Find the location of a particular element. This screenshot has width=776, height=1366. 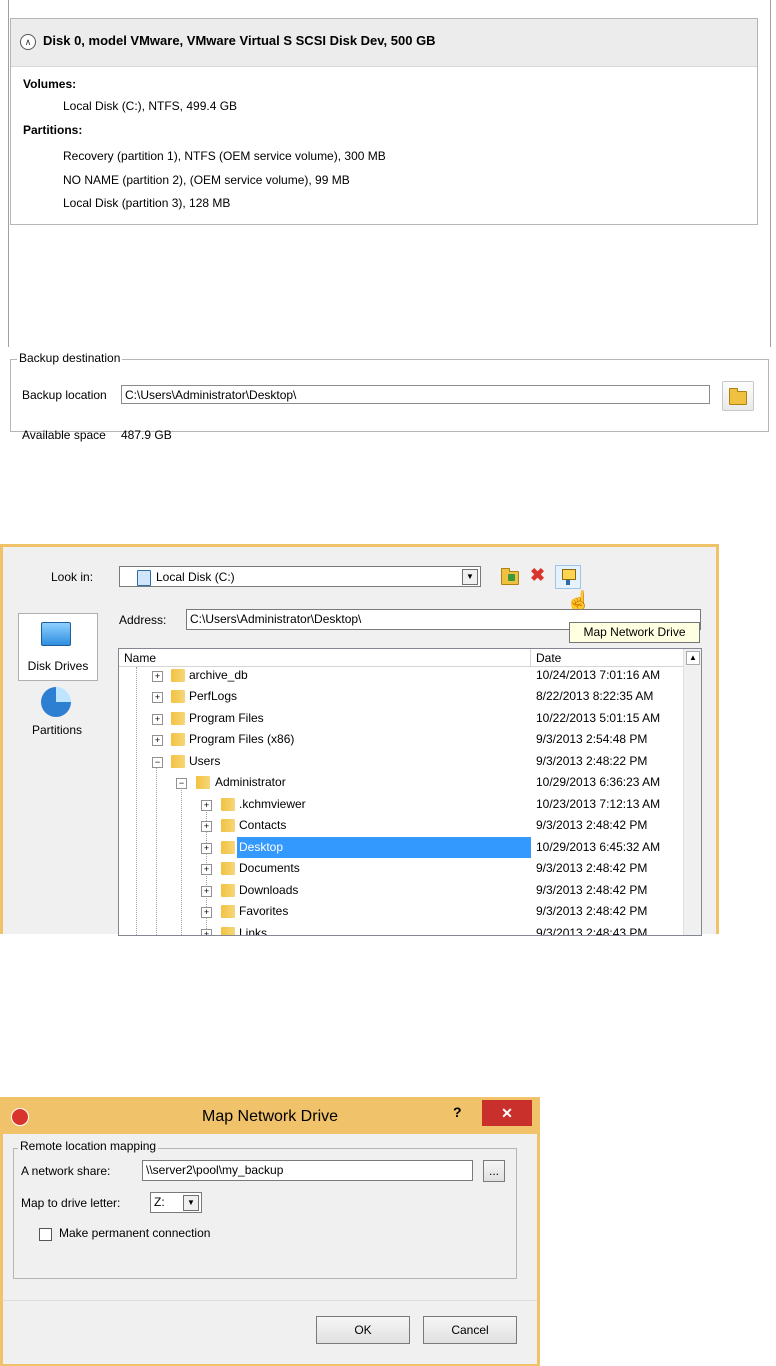

row-date: 8/22/2013 8:22:35 AM is located at coordinates (595, 696).